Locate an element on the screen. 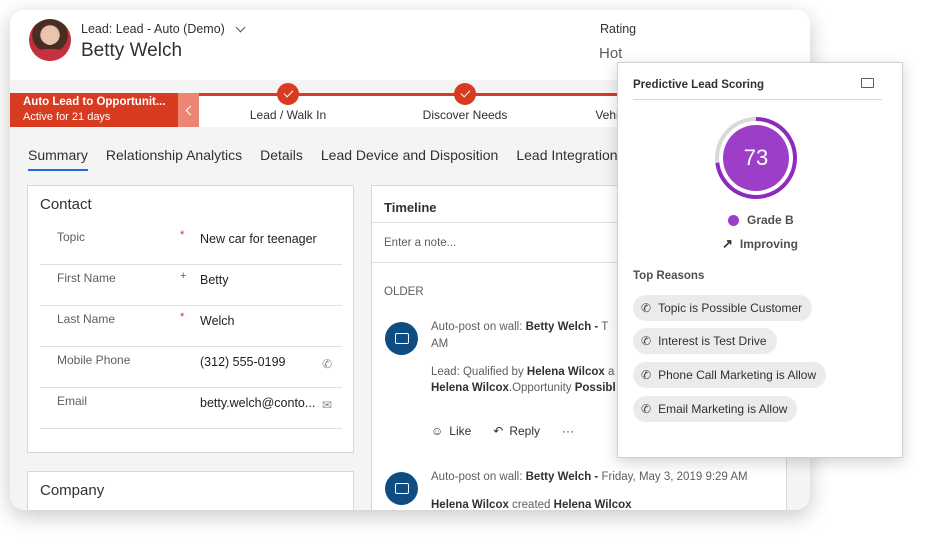 The width and height of the screenshot is (933, 540). reason-text: Email Marketing is Allow is located at coordinates (723, 409).